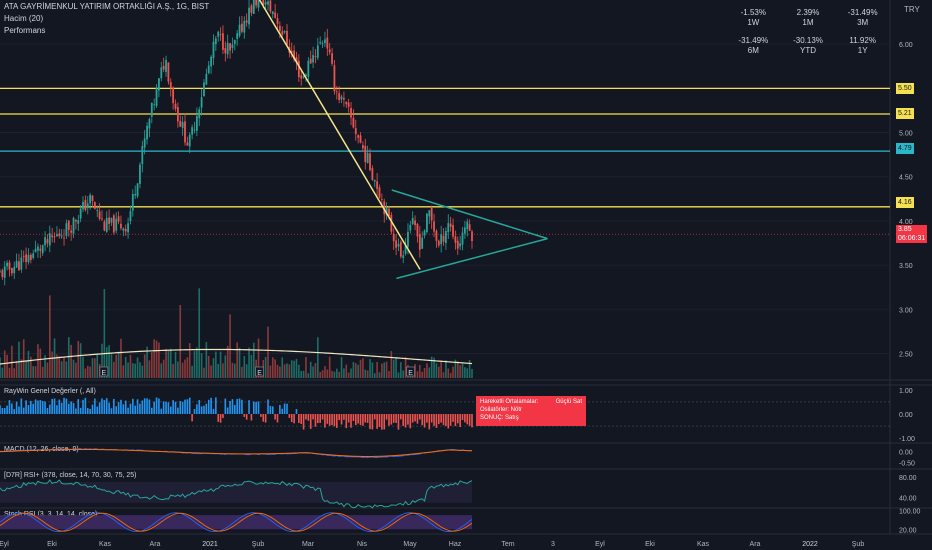 This screenshot has height=550, width=932. I want to click on time-axis-tick: Eki, so click(650, 544).